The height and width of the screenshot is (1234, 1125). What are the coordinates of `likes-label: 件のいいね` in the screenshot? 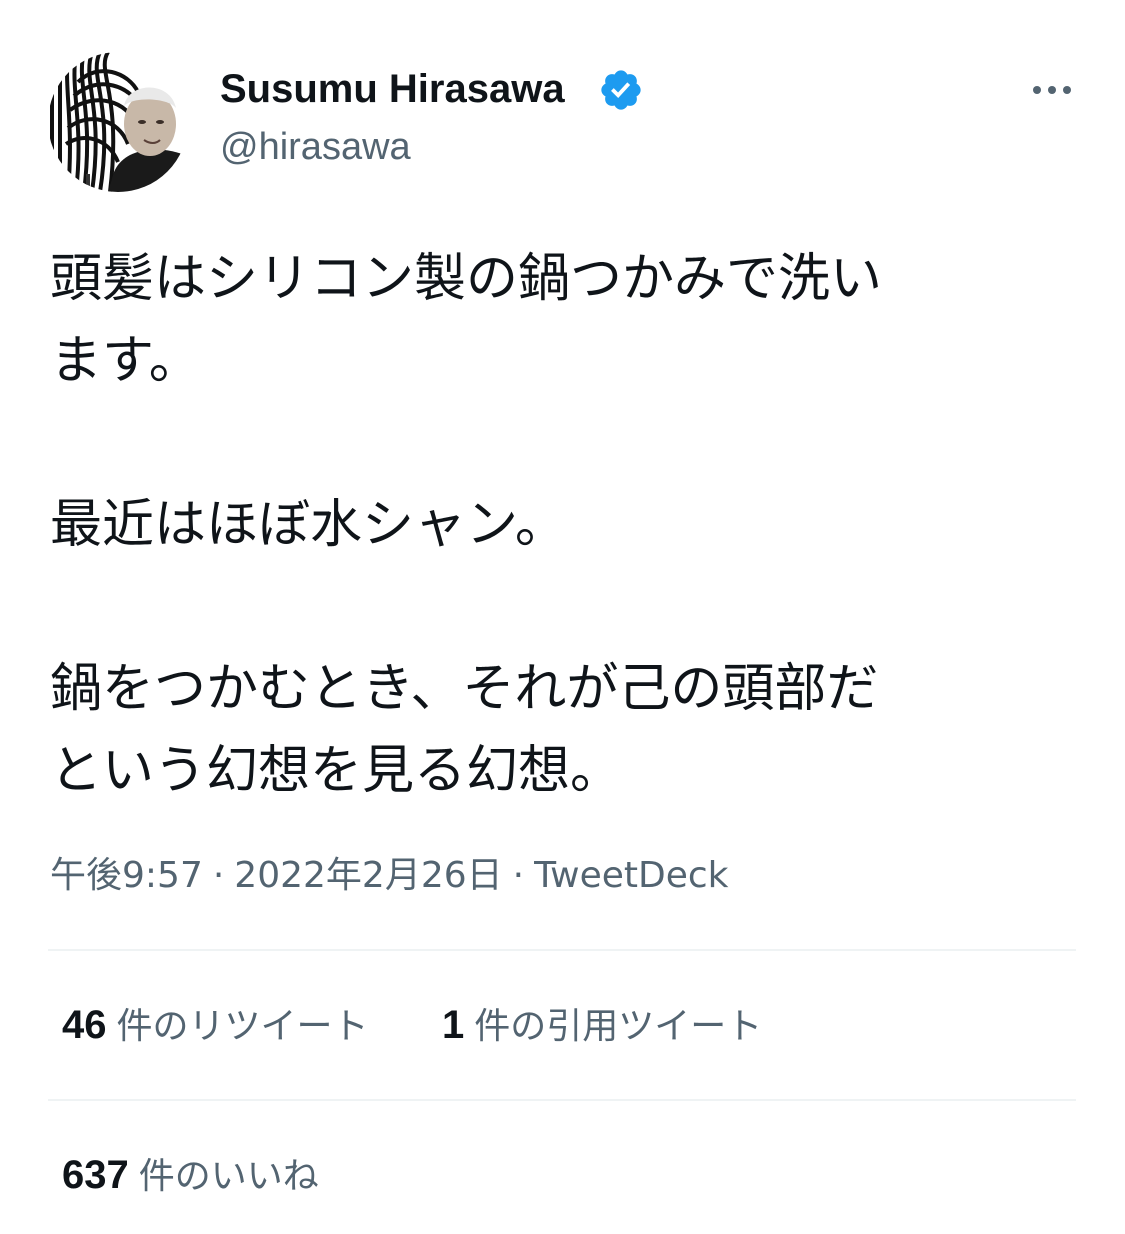 It's located at (228, 1176).